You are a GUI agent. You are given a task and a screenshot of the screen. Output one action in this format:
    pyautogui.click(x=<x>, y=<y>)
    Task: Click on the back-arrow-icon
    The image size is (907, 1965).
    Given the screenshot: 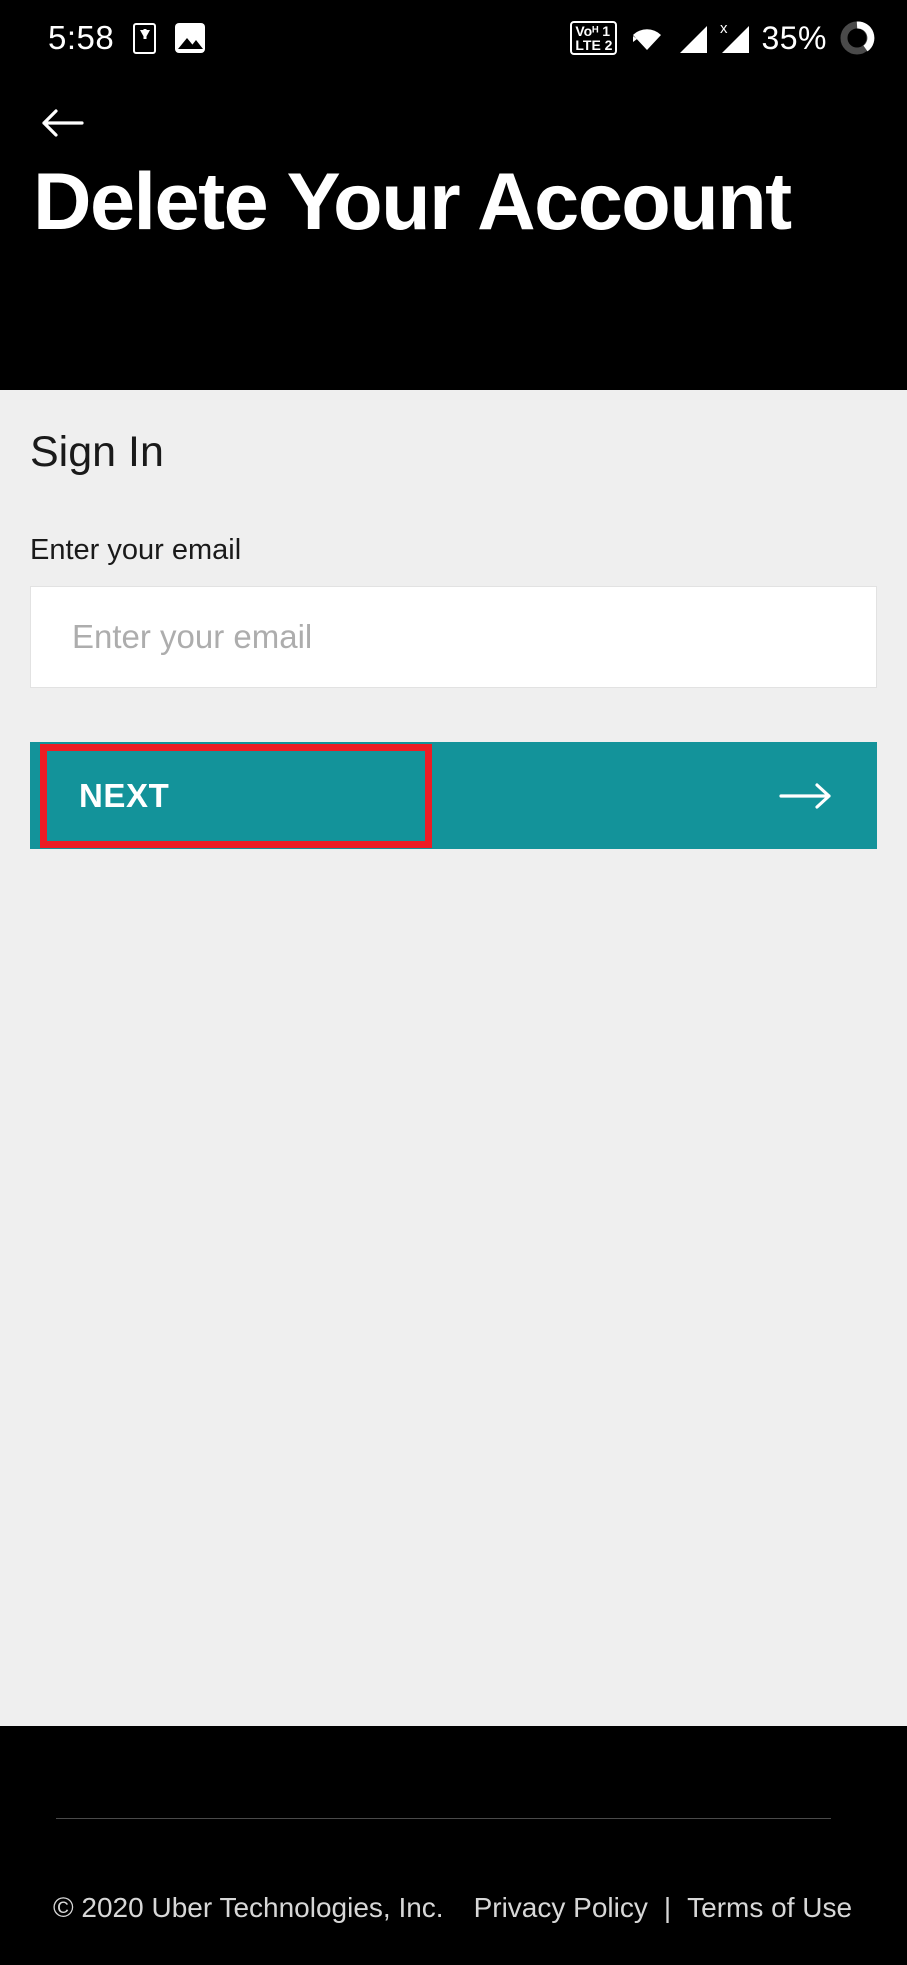 What is the action you would take?
    pyautogui.click(x=62, y=123)
    